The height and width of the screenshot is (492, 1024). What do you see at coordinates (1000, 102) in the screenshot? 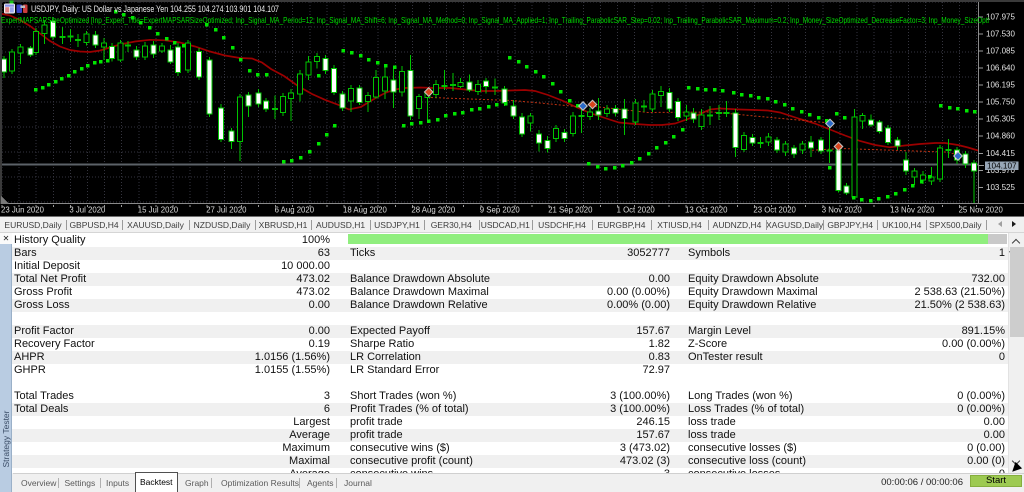
I see `svg-text: 105.750` at bounding box center [1000, 102].